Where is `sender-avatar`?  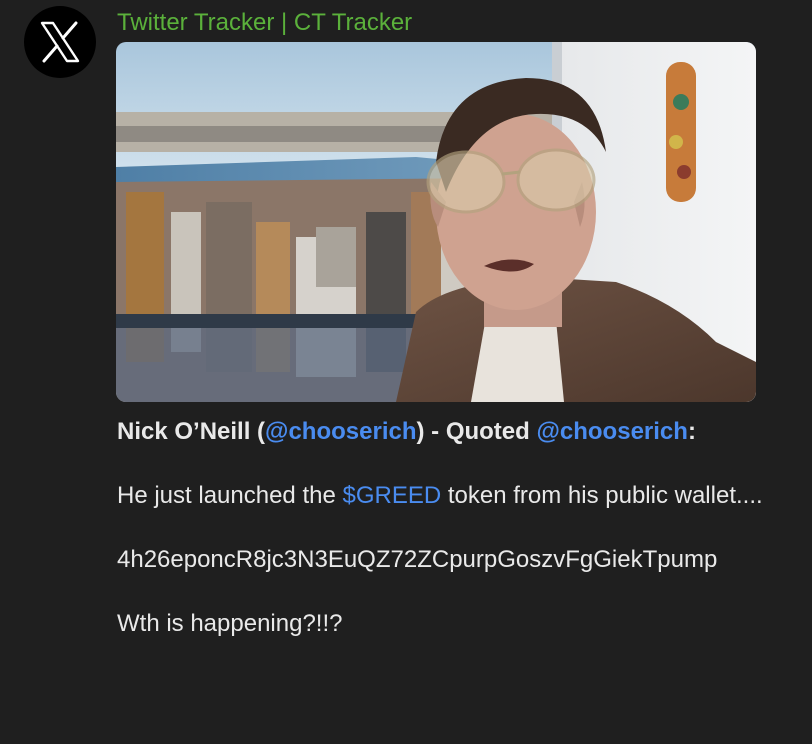
sender-avatar is located at coordinates (60, 42).